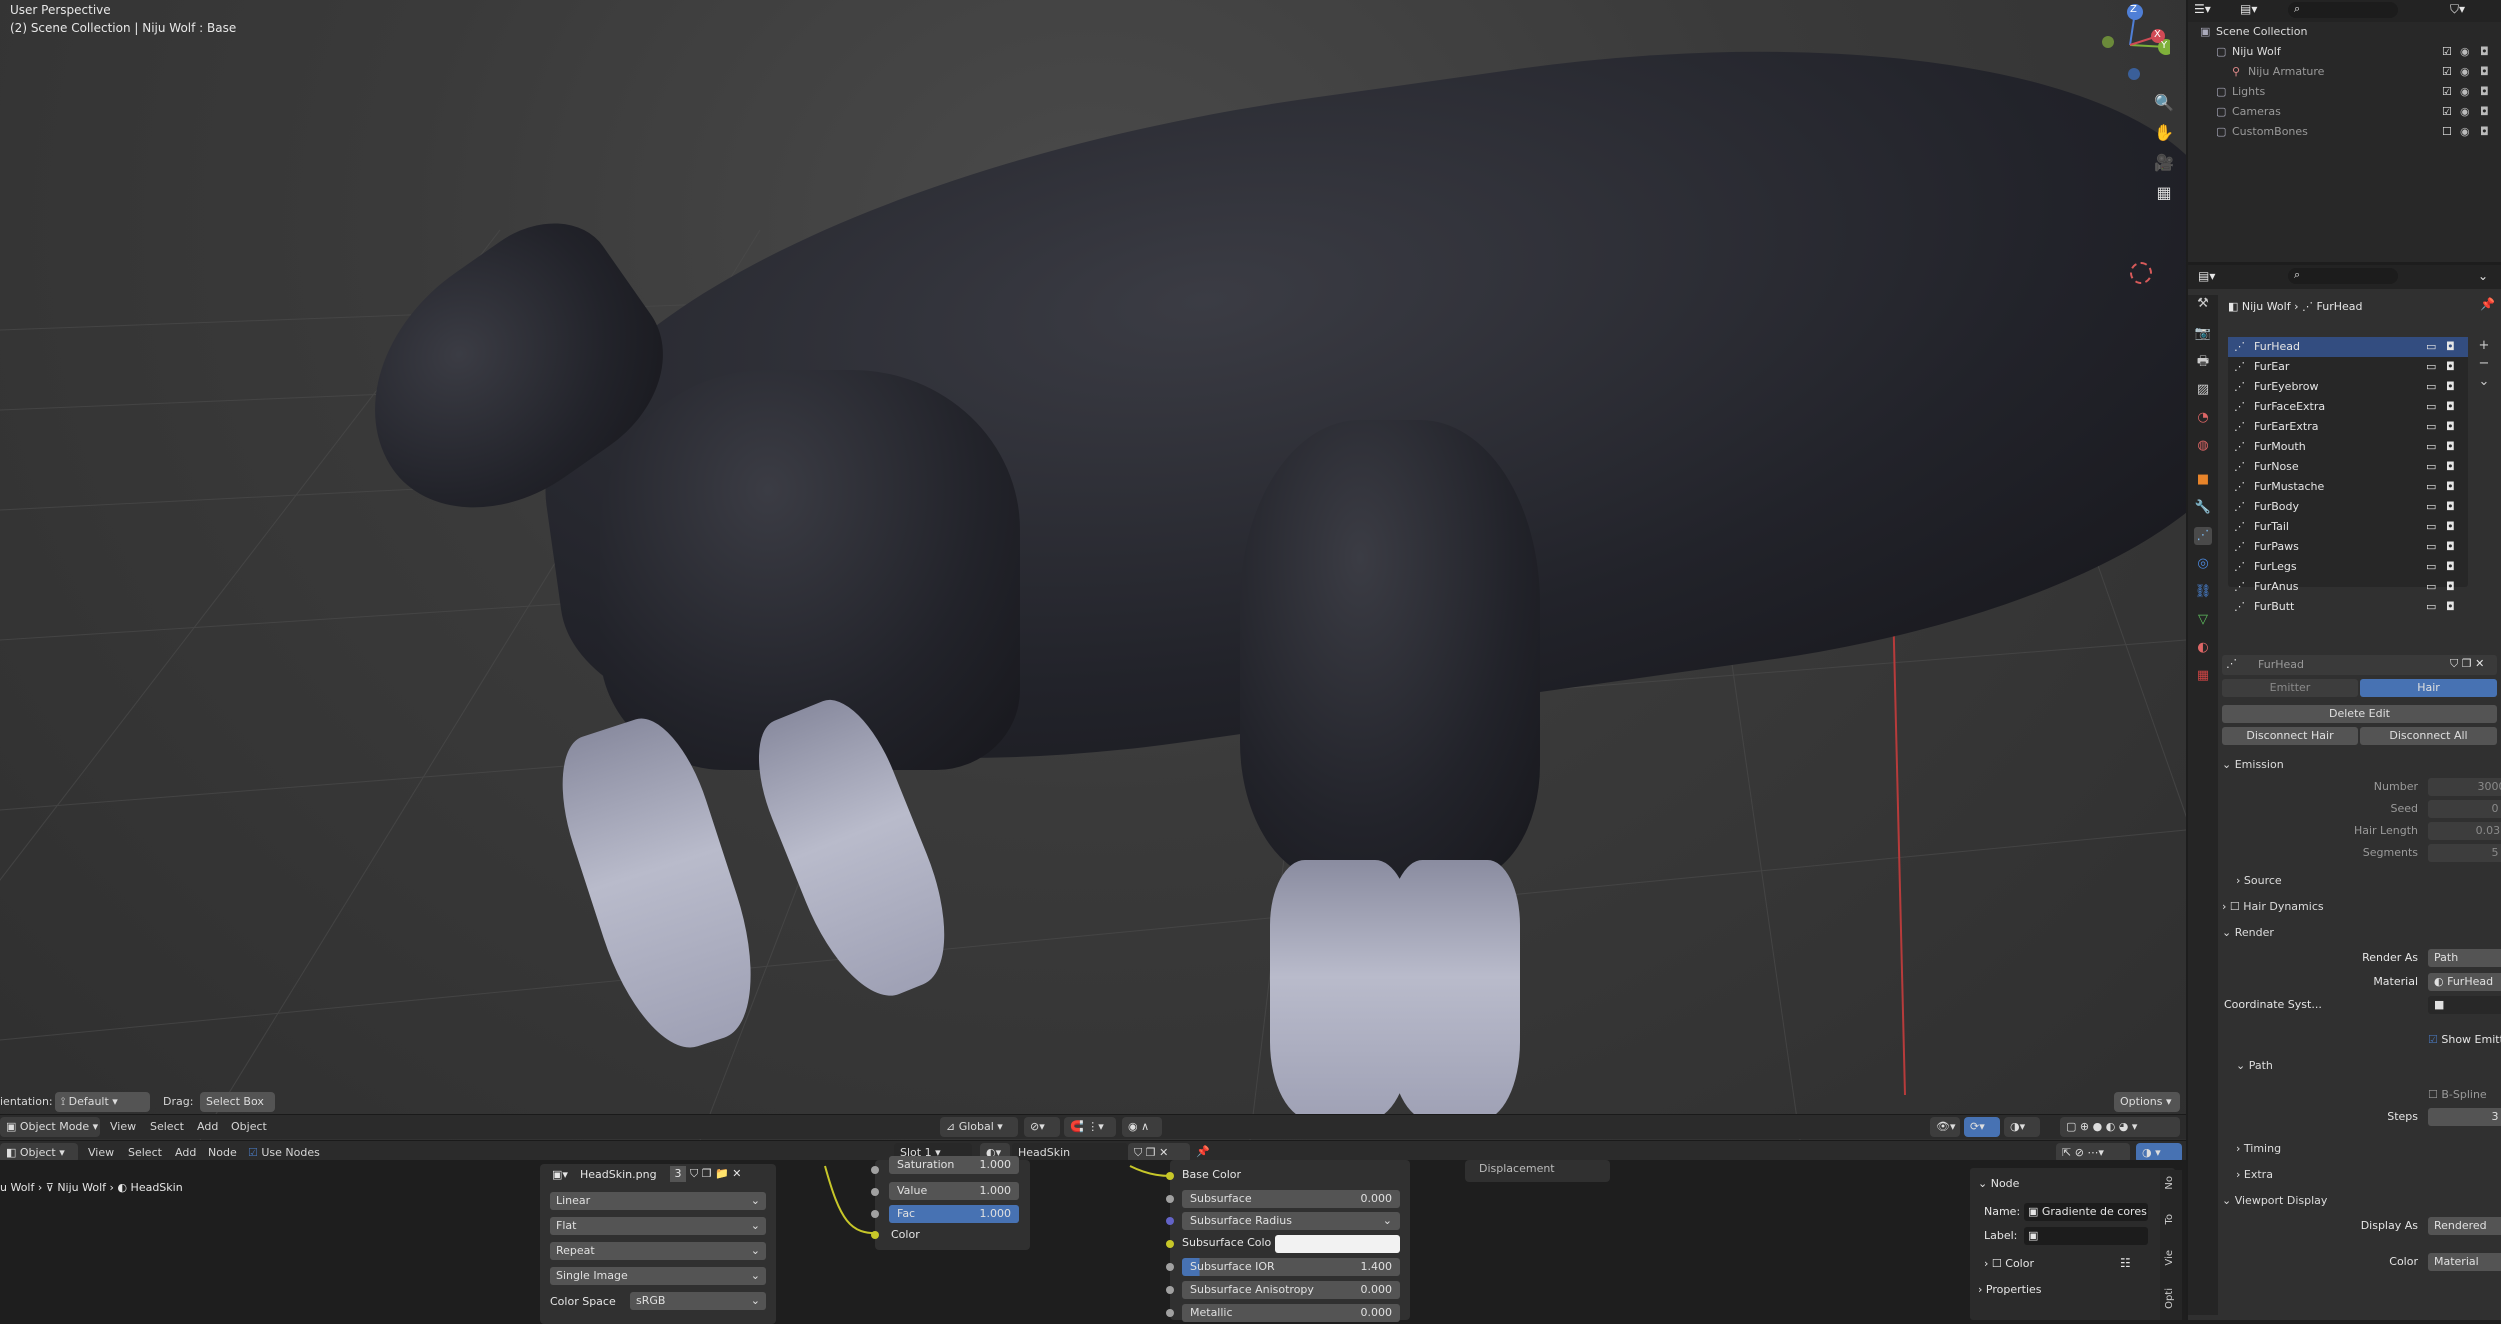 Image resolution: width=2501 pixels, height=1324 pixels. I want to click on display-as-dropdown: Rendered⌄, so click(2464, 1226).